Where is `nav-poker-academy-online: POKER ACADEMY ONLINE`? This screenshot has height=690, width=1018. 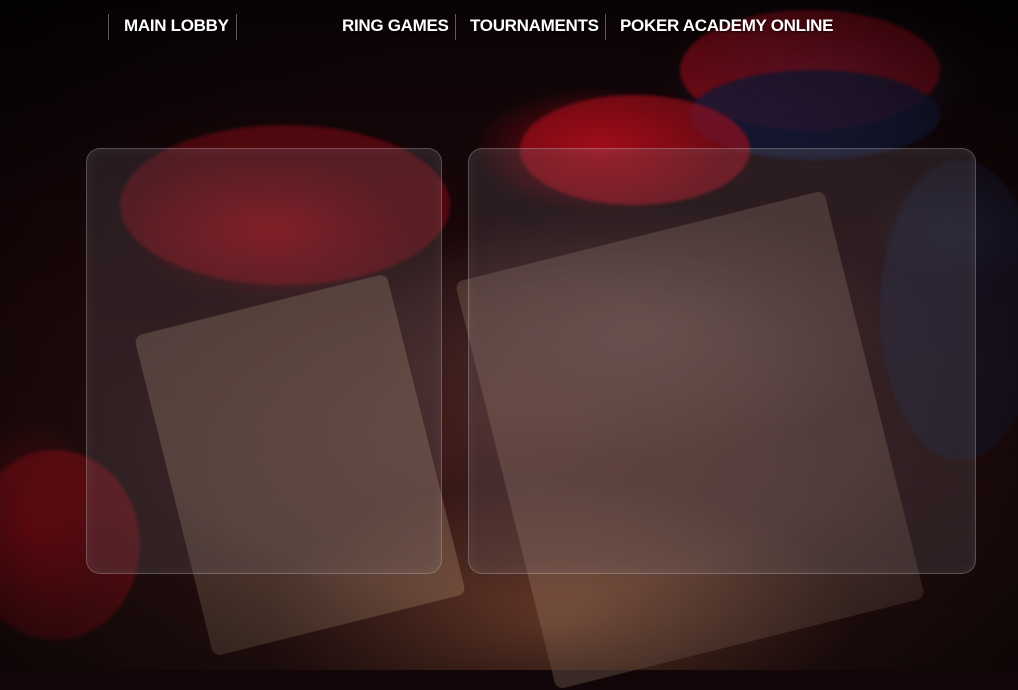
nav-poker-academy-online: POKER ACADEMY ONLINE is located at coordinates (726, 26).